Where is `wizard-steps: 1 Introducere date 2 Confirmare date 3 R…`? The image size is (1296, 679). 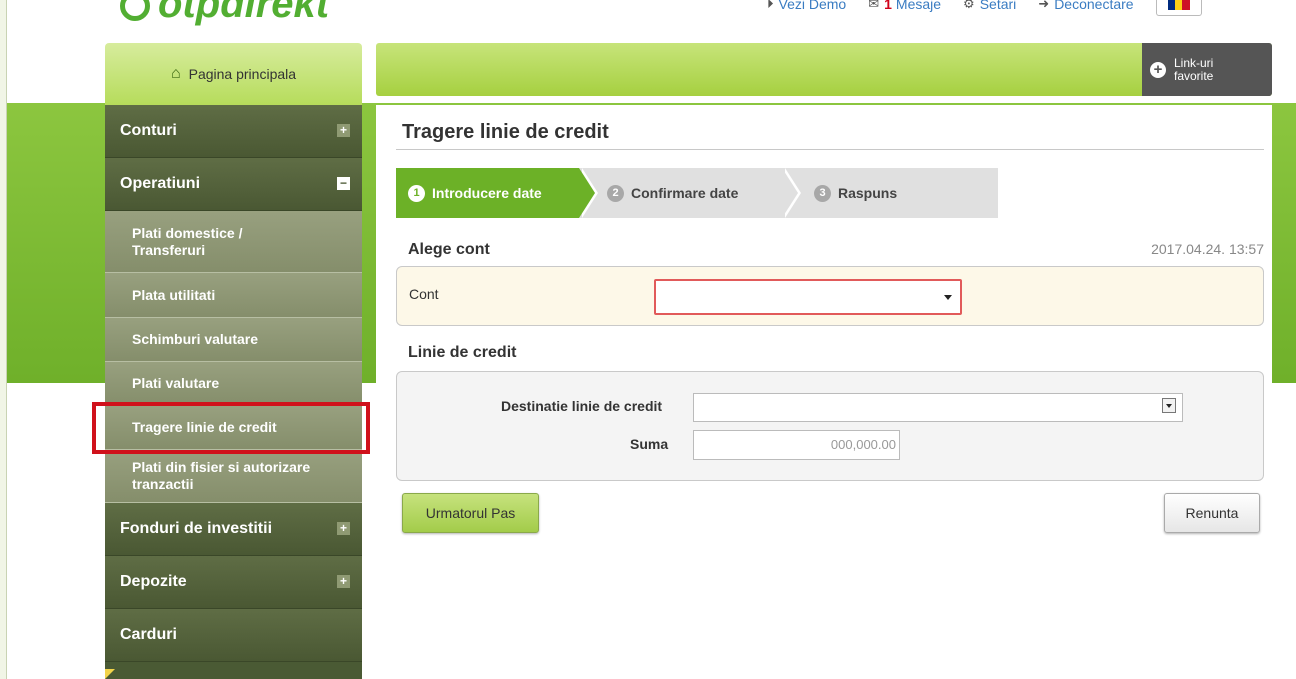 wizard-steps: 1 Introducere date 2 Confirmare date 3 R… is located at coordinates (697, 193).